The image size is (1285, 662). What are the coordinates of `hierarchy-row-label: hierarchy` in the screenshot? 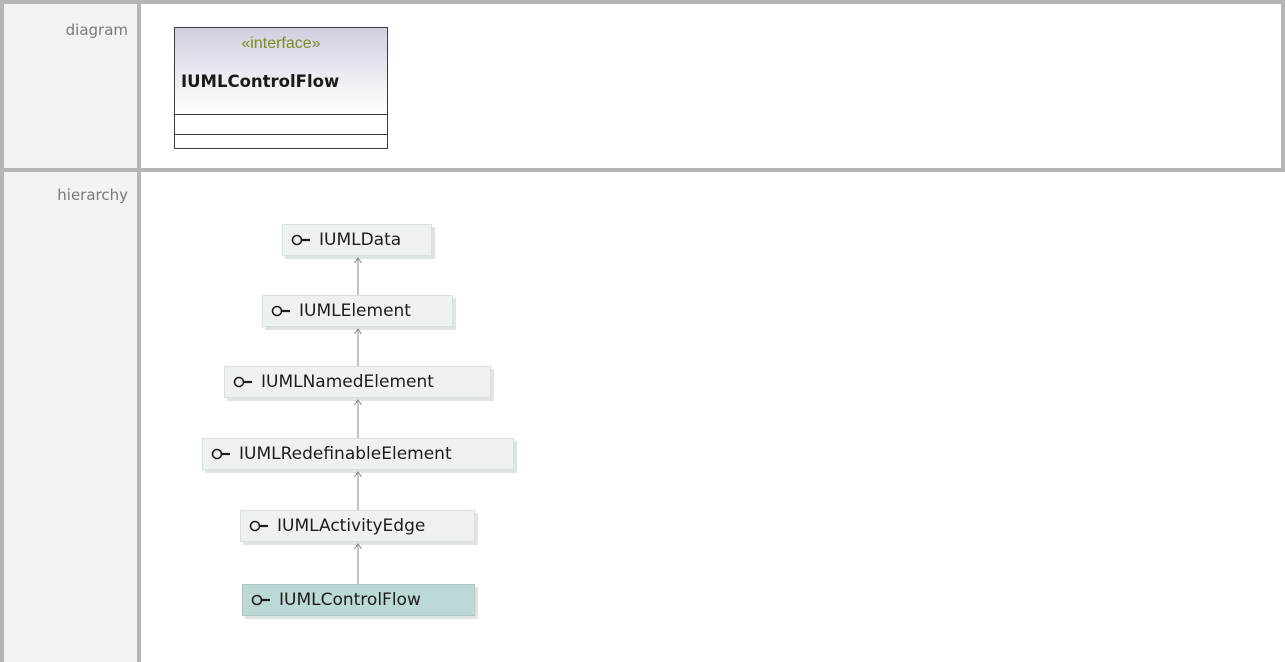 It's located at (92, 195).